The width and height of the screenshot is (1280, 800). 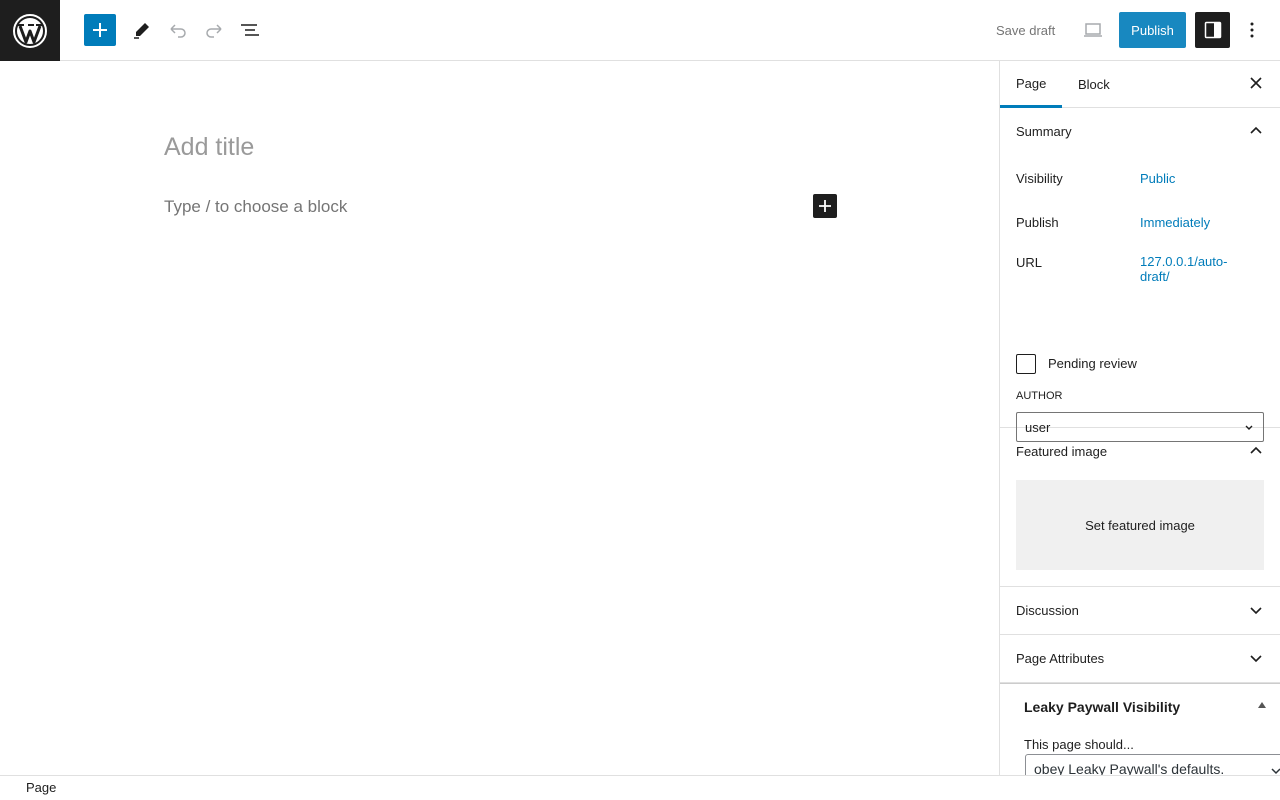 I want to click on publish-date-toggle: Immediately, so click(x=1175, y=222).